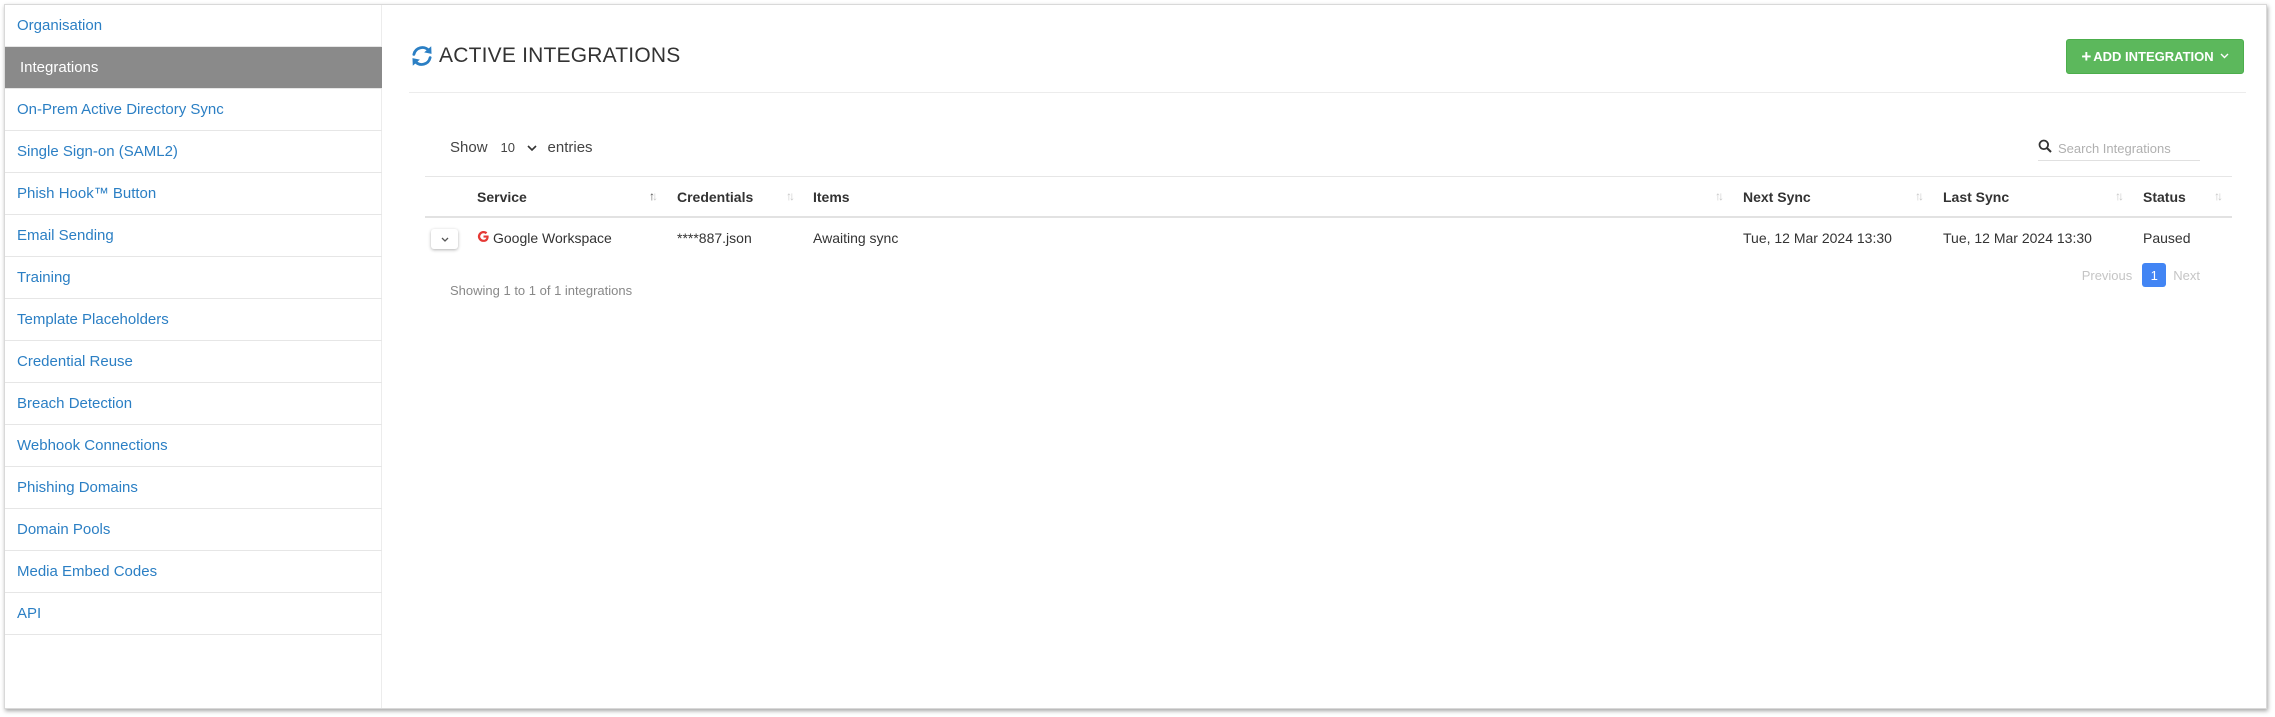  I want to click on sidebar-item-api: API, so click(193, 614).